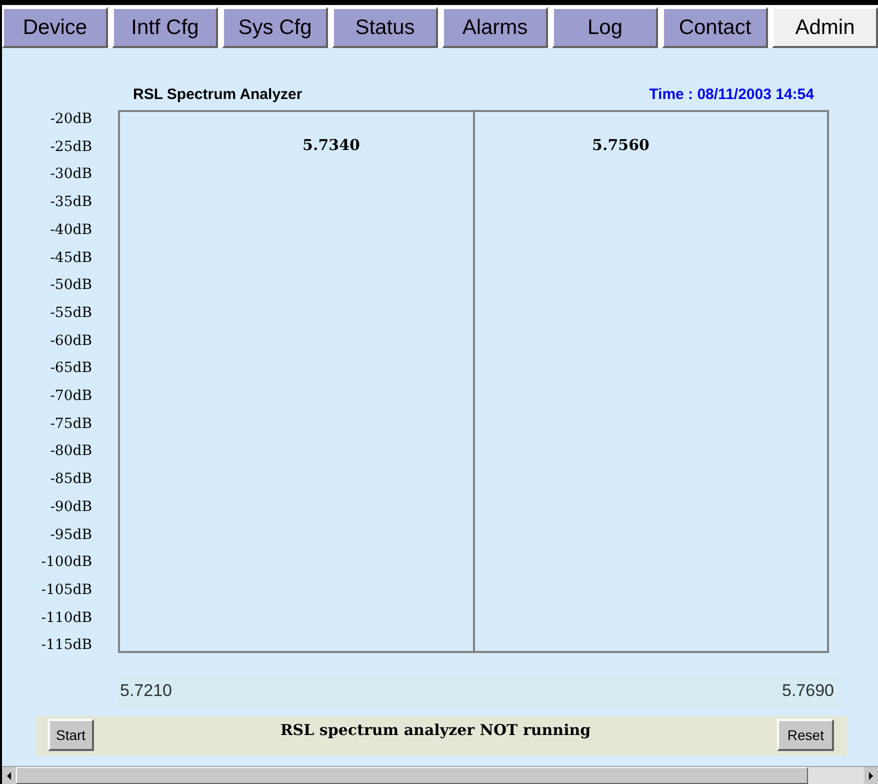  I want to click on nav-tab: Log, so click(605, 27).